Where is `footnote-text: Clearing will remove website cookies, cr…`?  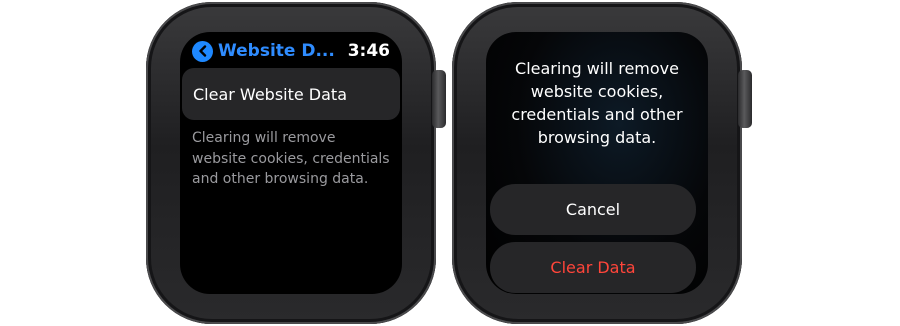 footnote-text: Clearing will remove website cookies, cr… is located at coordinates (291, 158).